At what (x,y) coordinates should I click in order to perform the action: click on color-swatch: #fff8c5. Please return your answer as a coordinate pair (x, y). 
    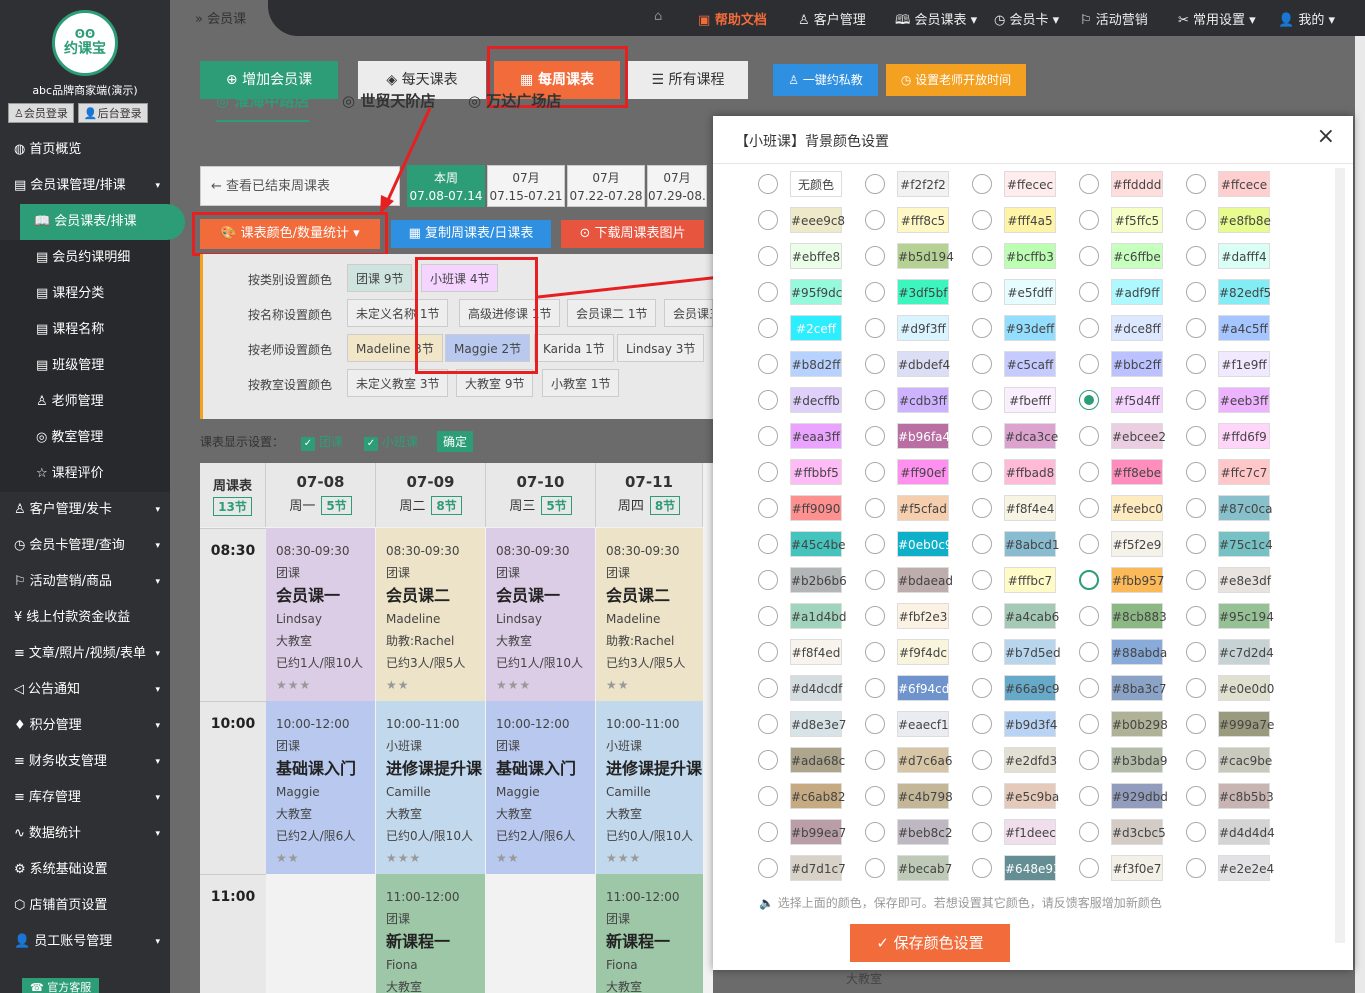
    Looking at the image, I should click on (923, 220).